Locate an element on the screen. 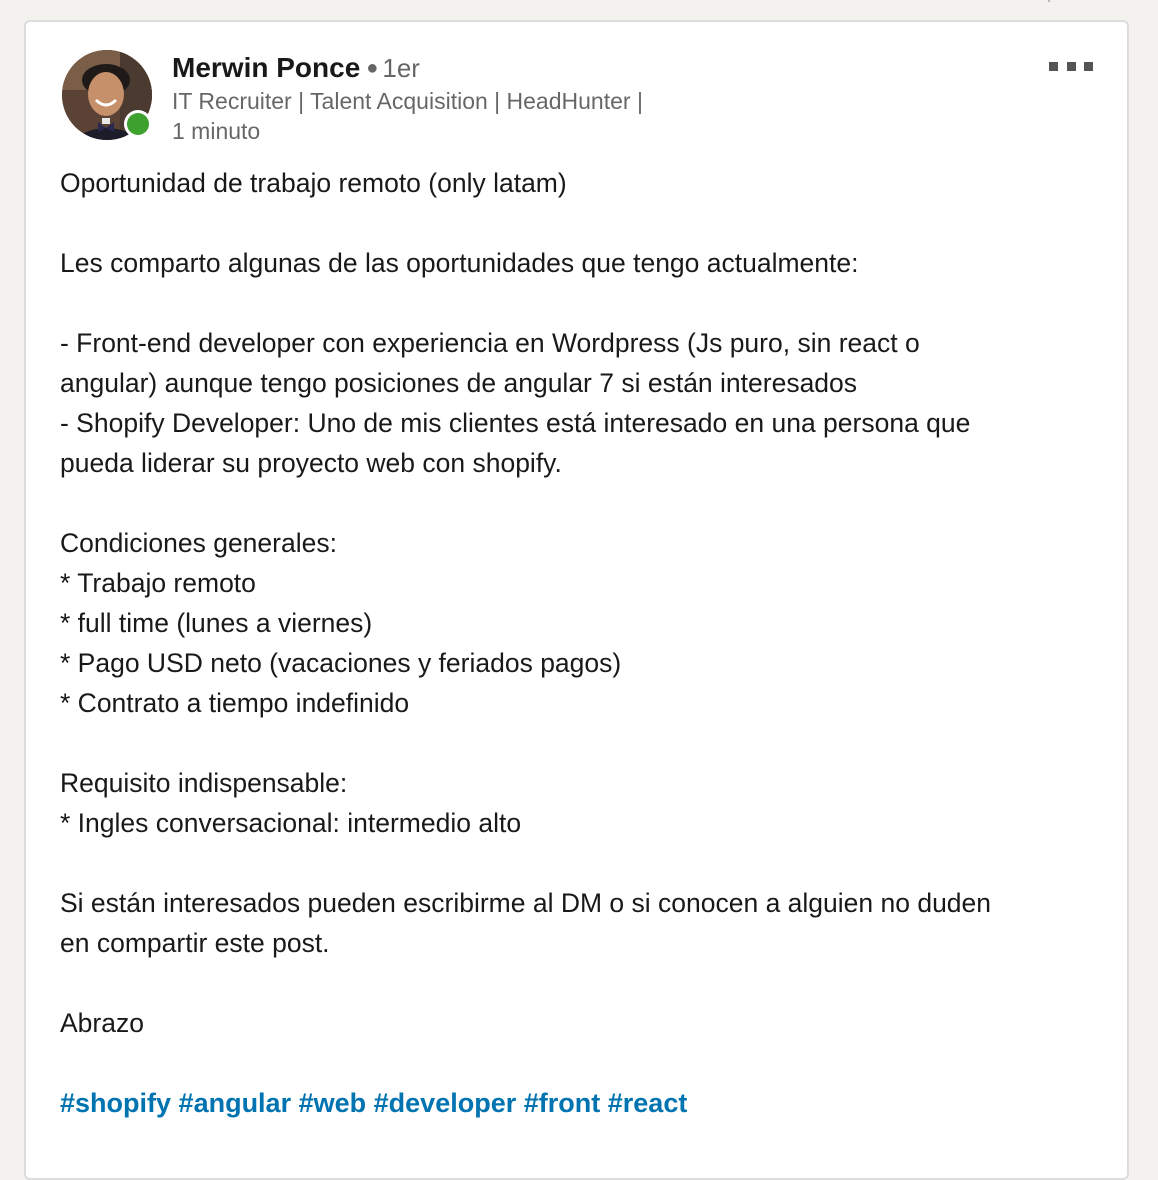  post-timestamp: 1 minuto is located at coordinates (407, 131).